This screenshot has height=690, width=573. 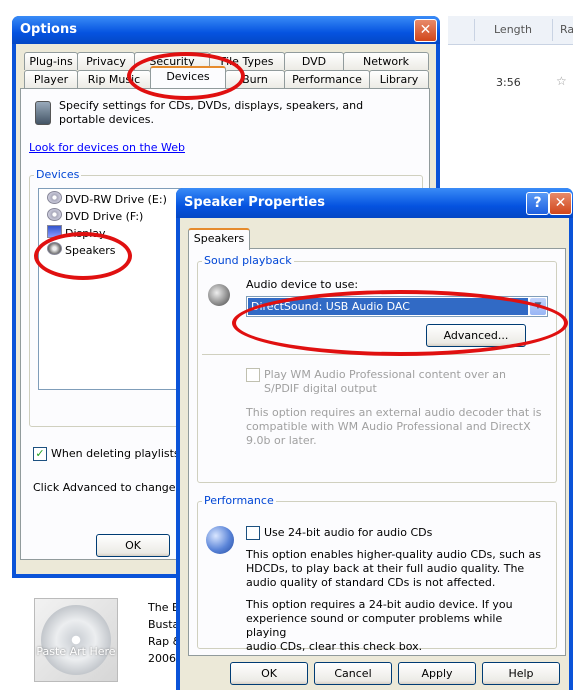 What do you see at coordinates (437, 673) in the screenshot?
I see `speaker-apply-button: Apply` at bounding box center [437, 673].